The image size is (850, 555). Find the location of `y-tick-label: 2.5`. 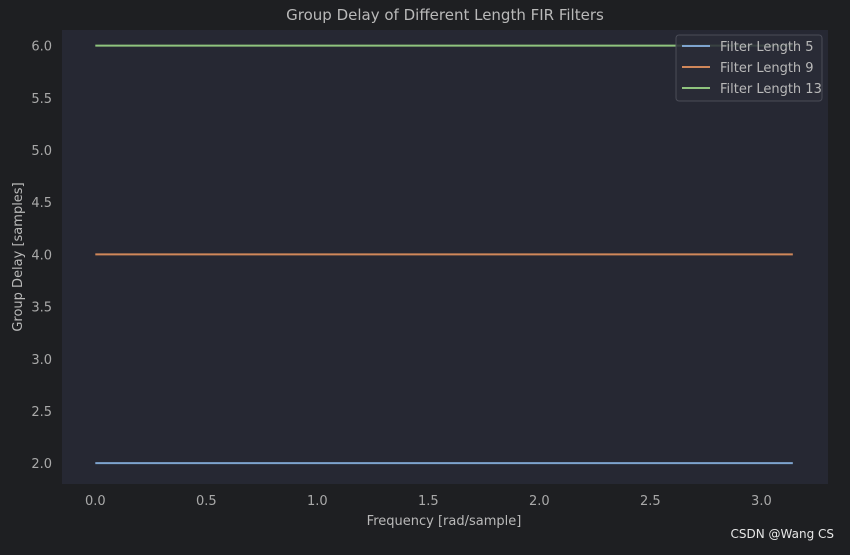

y-tick-label: 2.5 is located at coordinates (41, 412).